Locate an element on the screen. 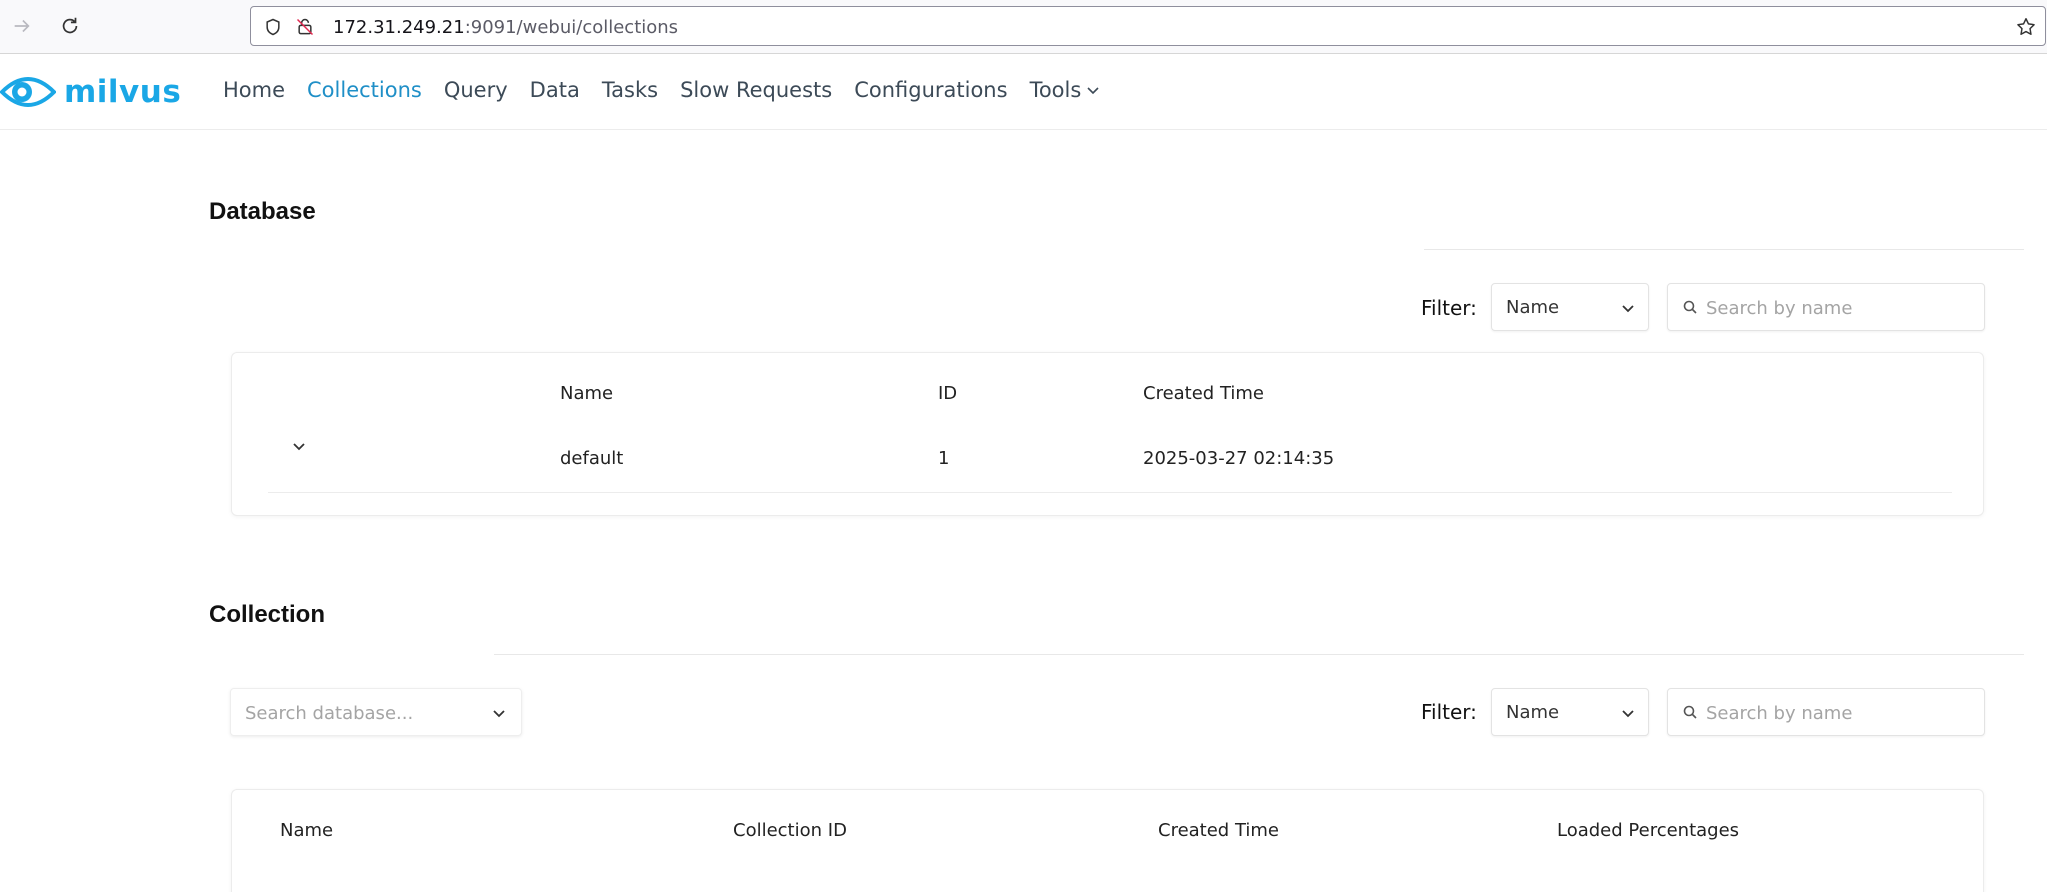  nav-data: Data is located at coordinates (555, 90).